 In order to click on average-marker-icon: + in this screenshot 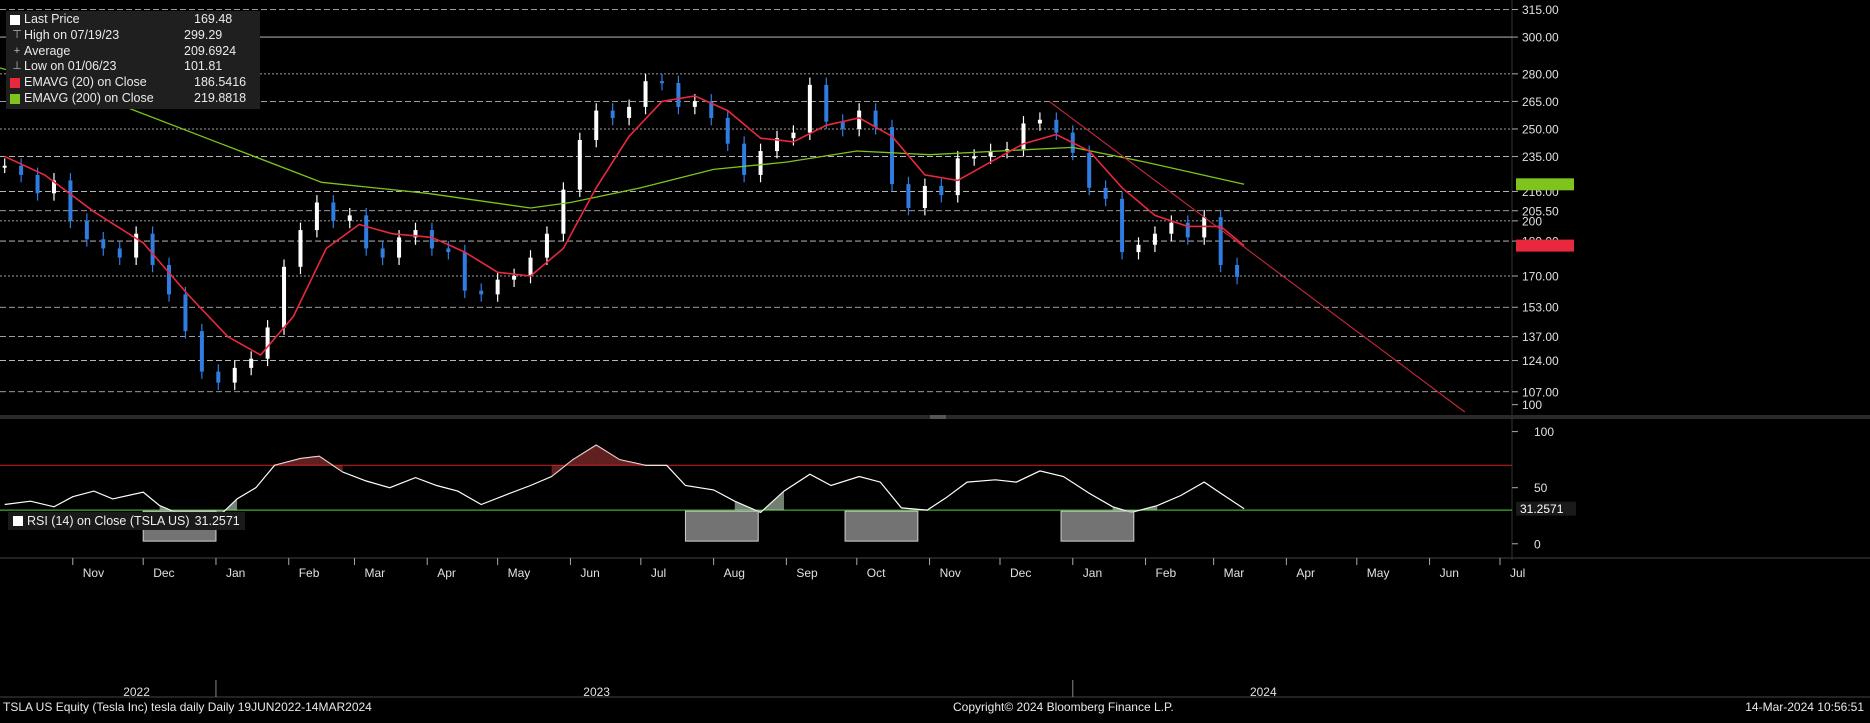, I will do `click(17, 50)`.